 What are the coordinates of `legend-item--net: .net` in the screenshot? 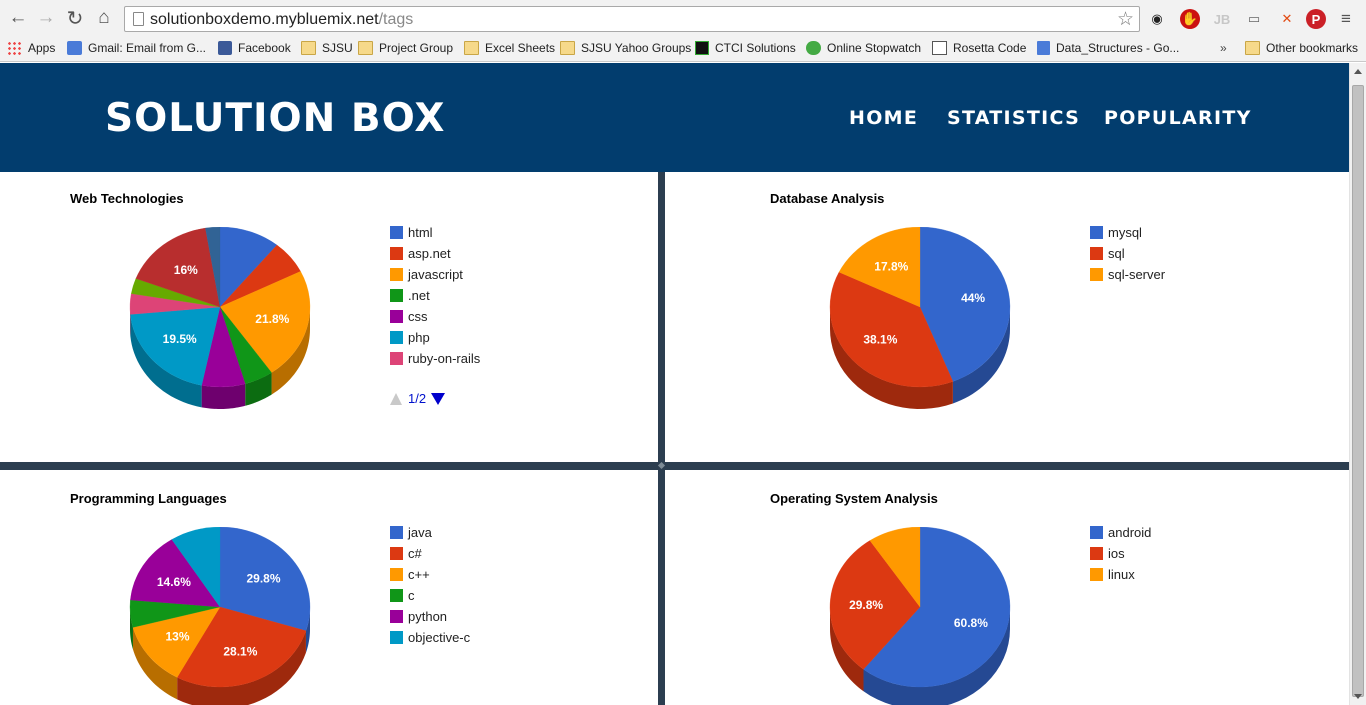 It's located at (435, 295).